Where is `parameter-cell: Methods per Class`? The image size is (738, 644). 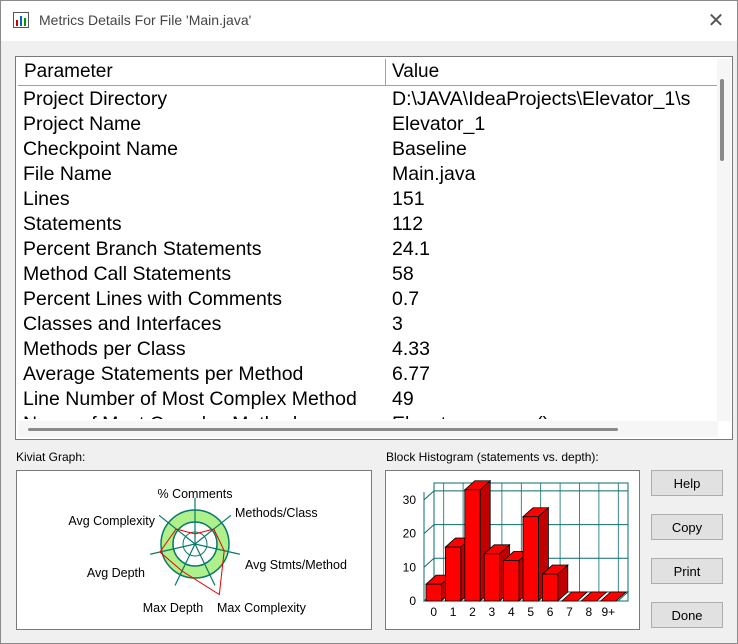 parameter-cell: Methods per Class is located at coordinates (104, 349).